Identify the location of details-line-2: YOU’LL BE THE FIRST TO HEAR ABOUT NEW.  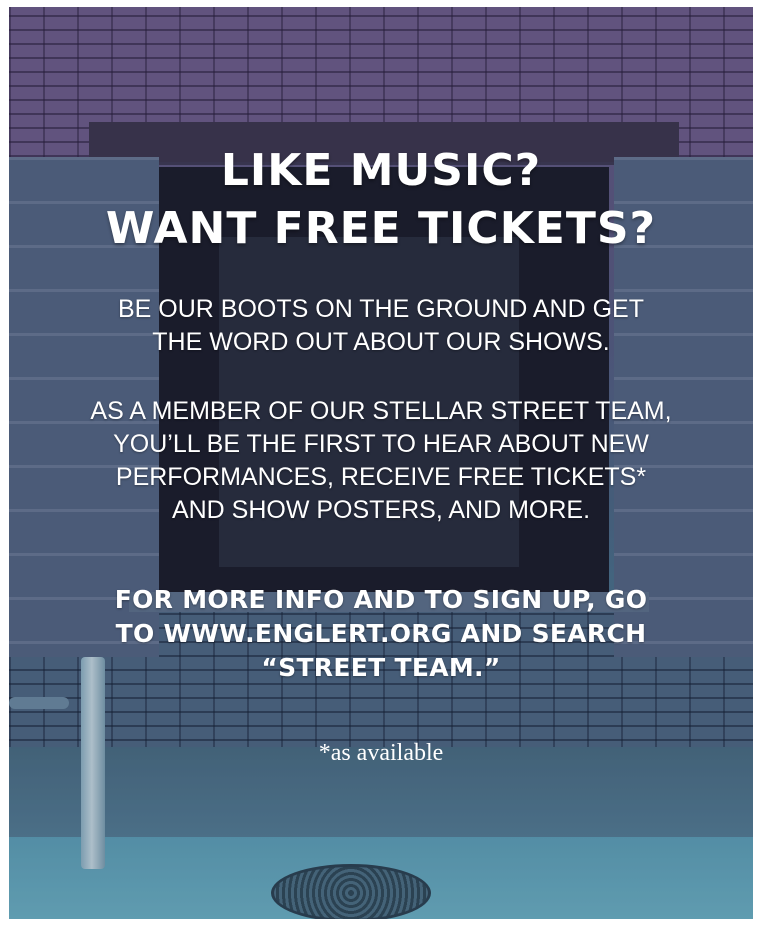
(381, 444).